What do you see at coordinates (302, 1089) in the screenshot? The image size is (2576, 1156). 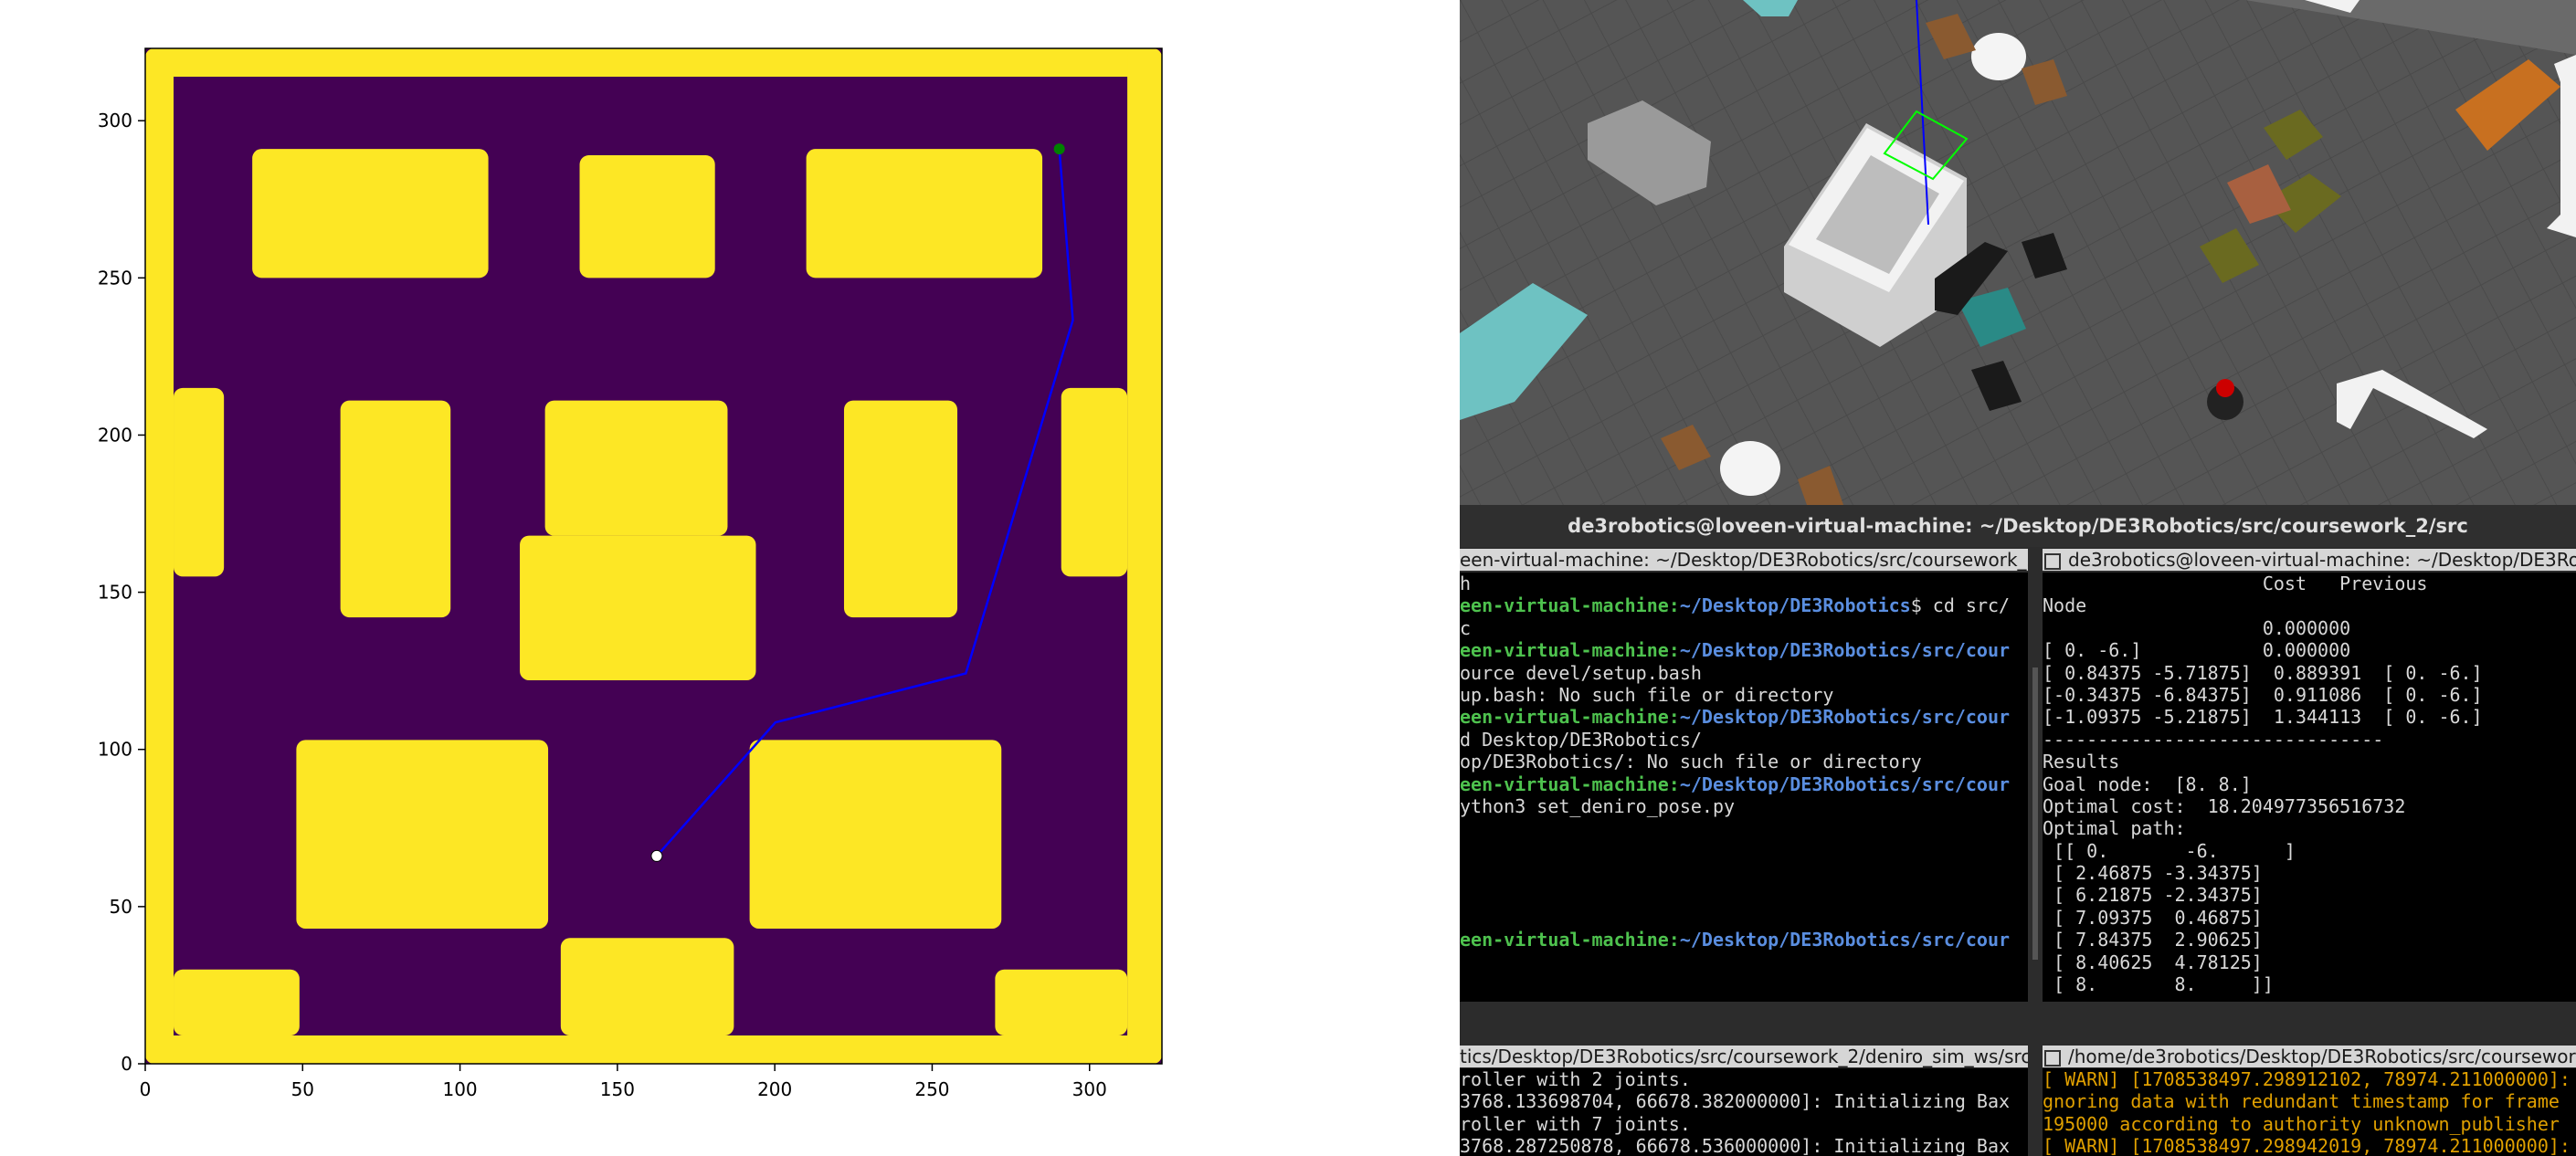 I see `x-tick-label: 50` at bounding box center [302, 1089].